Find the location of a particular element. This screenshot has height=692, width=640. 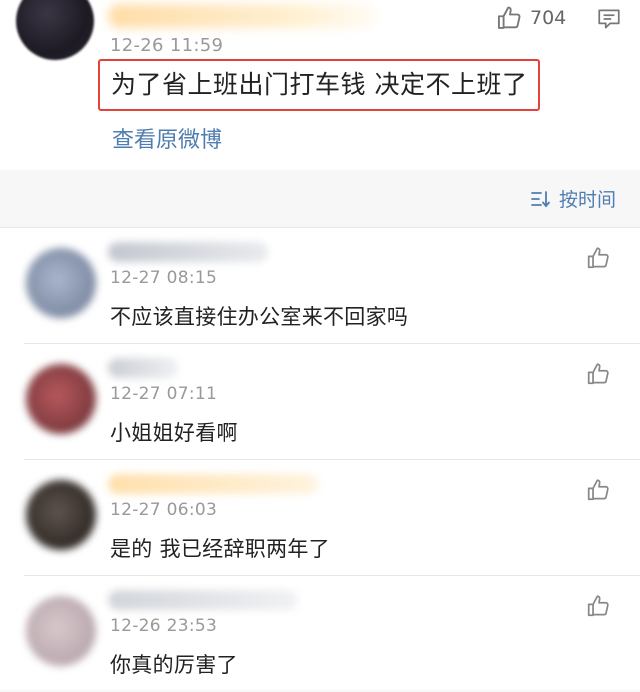

post-author-name-blurred is located at coordinates (243, 16).